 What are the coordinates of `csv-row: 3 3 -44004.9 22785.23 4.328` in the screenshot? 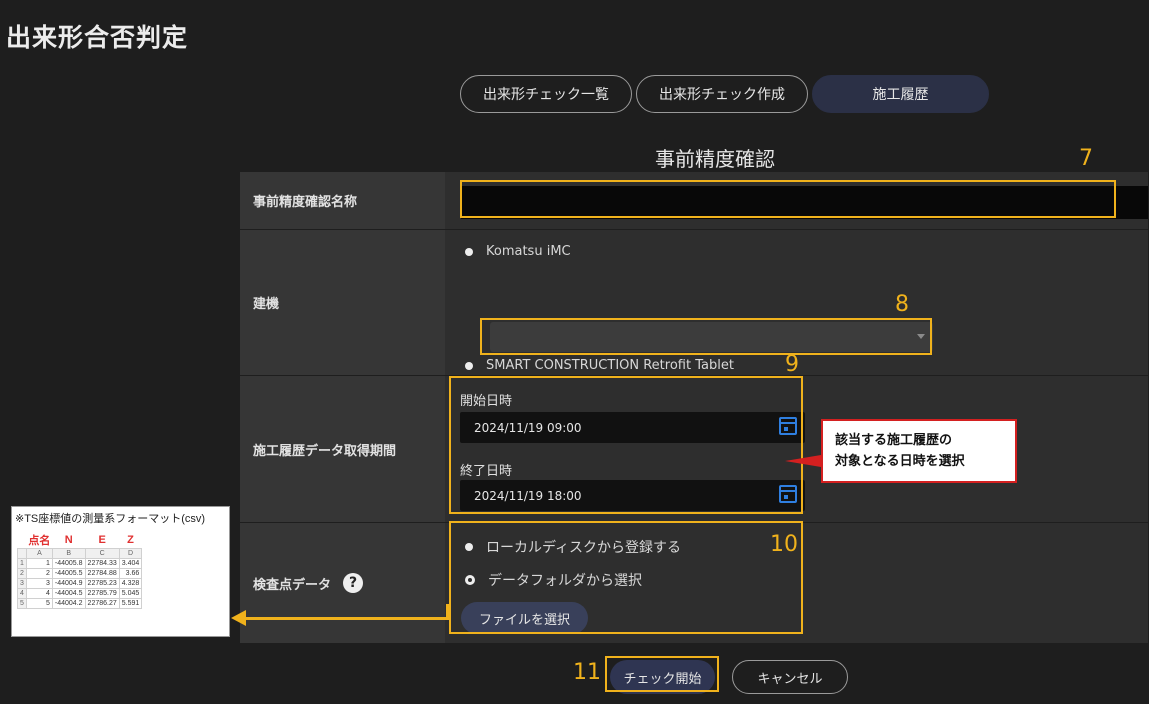 It's located at (80, 583).